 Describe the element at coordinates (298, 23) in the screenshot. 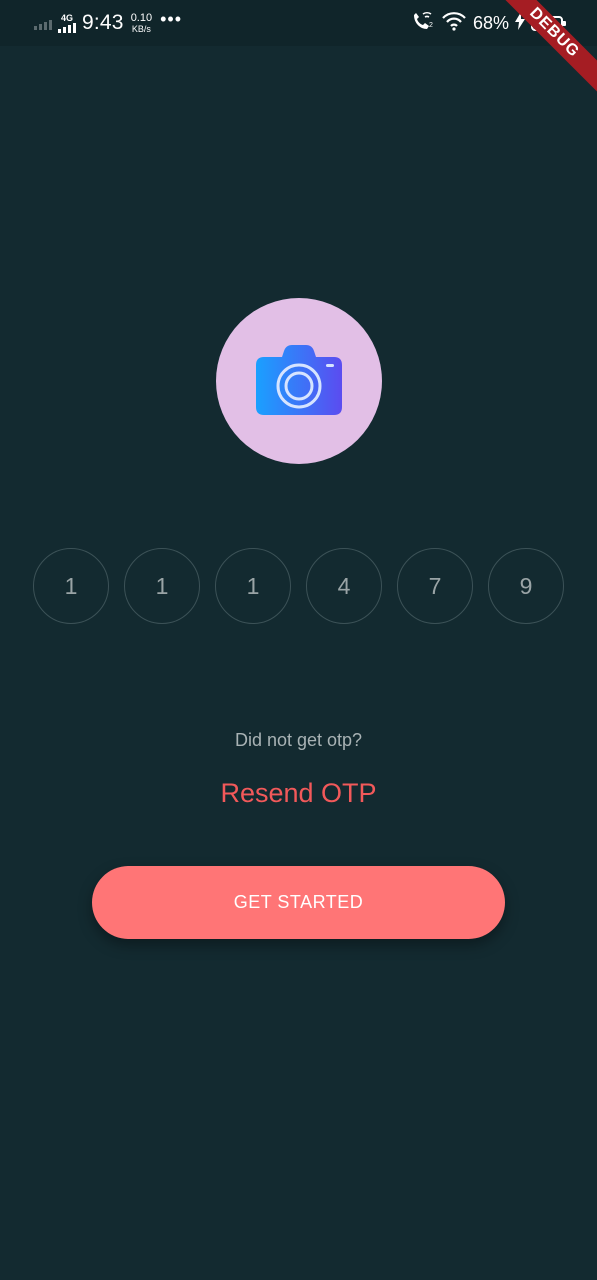

I see `status-bar: 4G 9:43 0.10 KB/s ••• 2 68%` at that location.